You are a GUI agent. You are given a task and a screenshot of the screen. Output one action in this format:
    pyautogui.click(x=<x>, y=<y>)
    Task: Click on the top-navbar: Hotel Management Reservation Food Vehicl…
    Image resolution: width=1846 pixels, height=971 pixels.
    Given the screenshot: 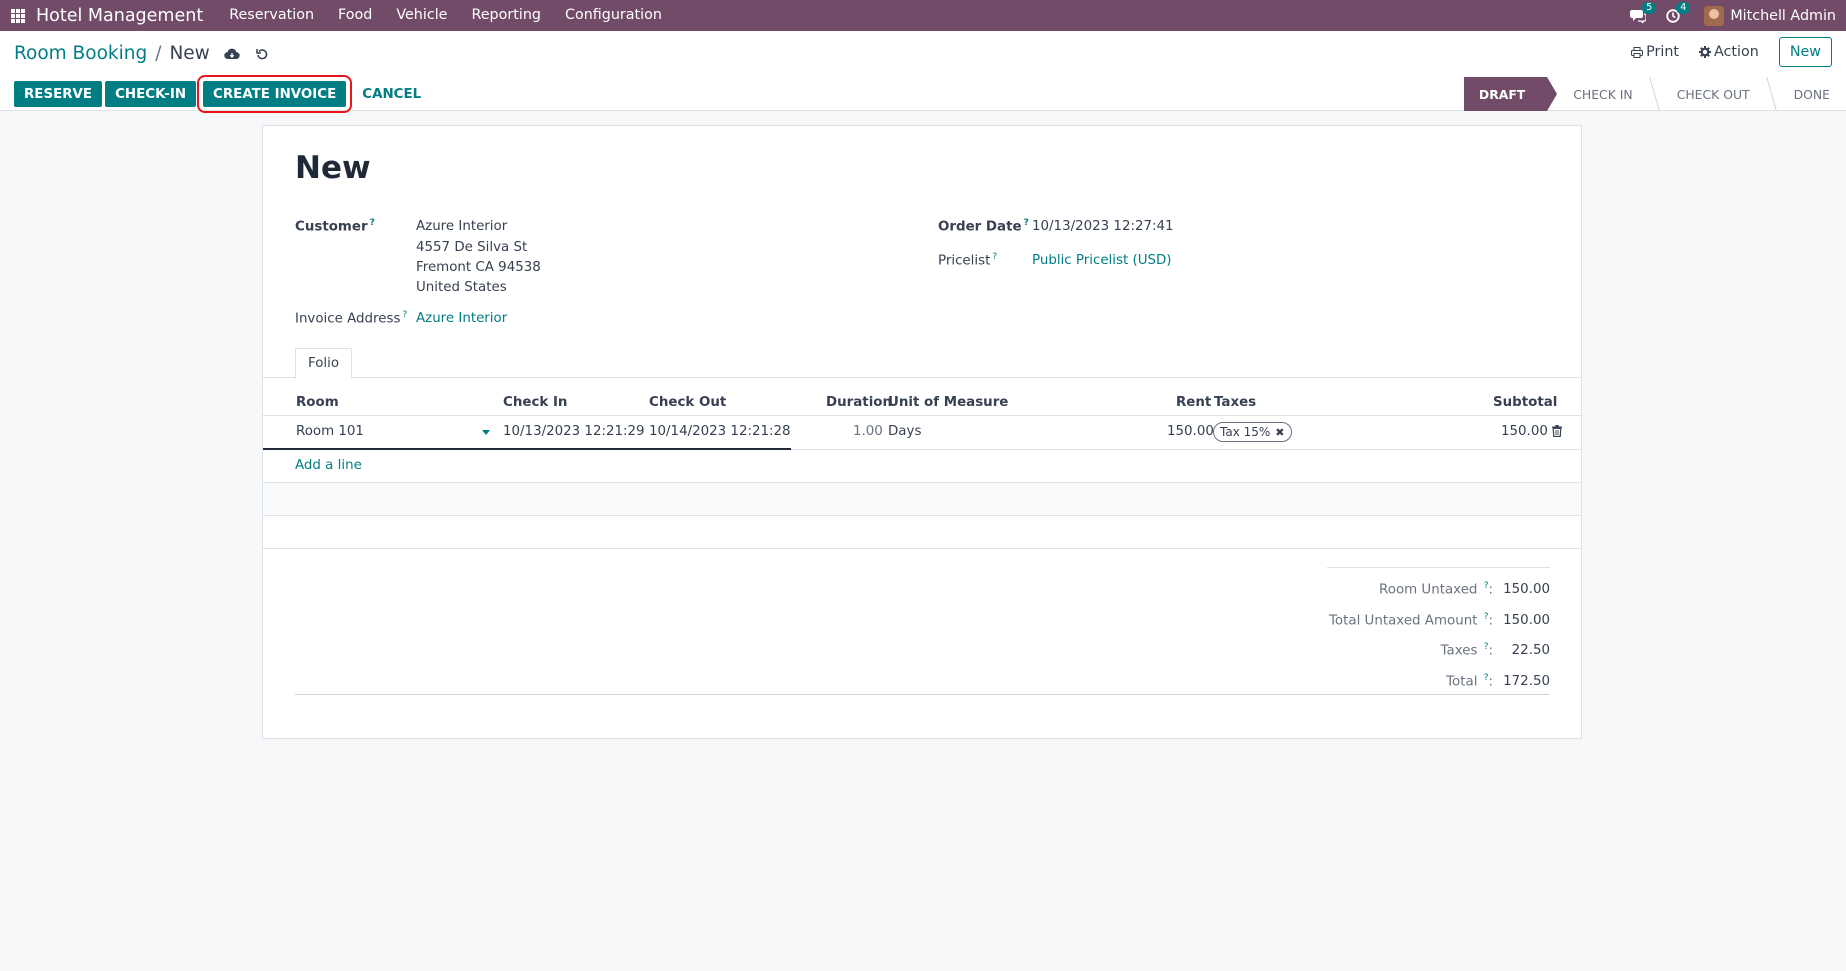 What is the action you would take?
    pyautogui.click(x=923, y=15)
    